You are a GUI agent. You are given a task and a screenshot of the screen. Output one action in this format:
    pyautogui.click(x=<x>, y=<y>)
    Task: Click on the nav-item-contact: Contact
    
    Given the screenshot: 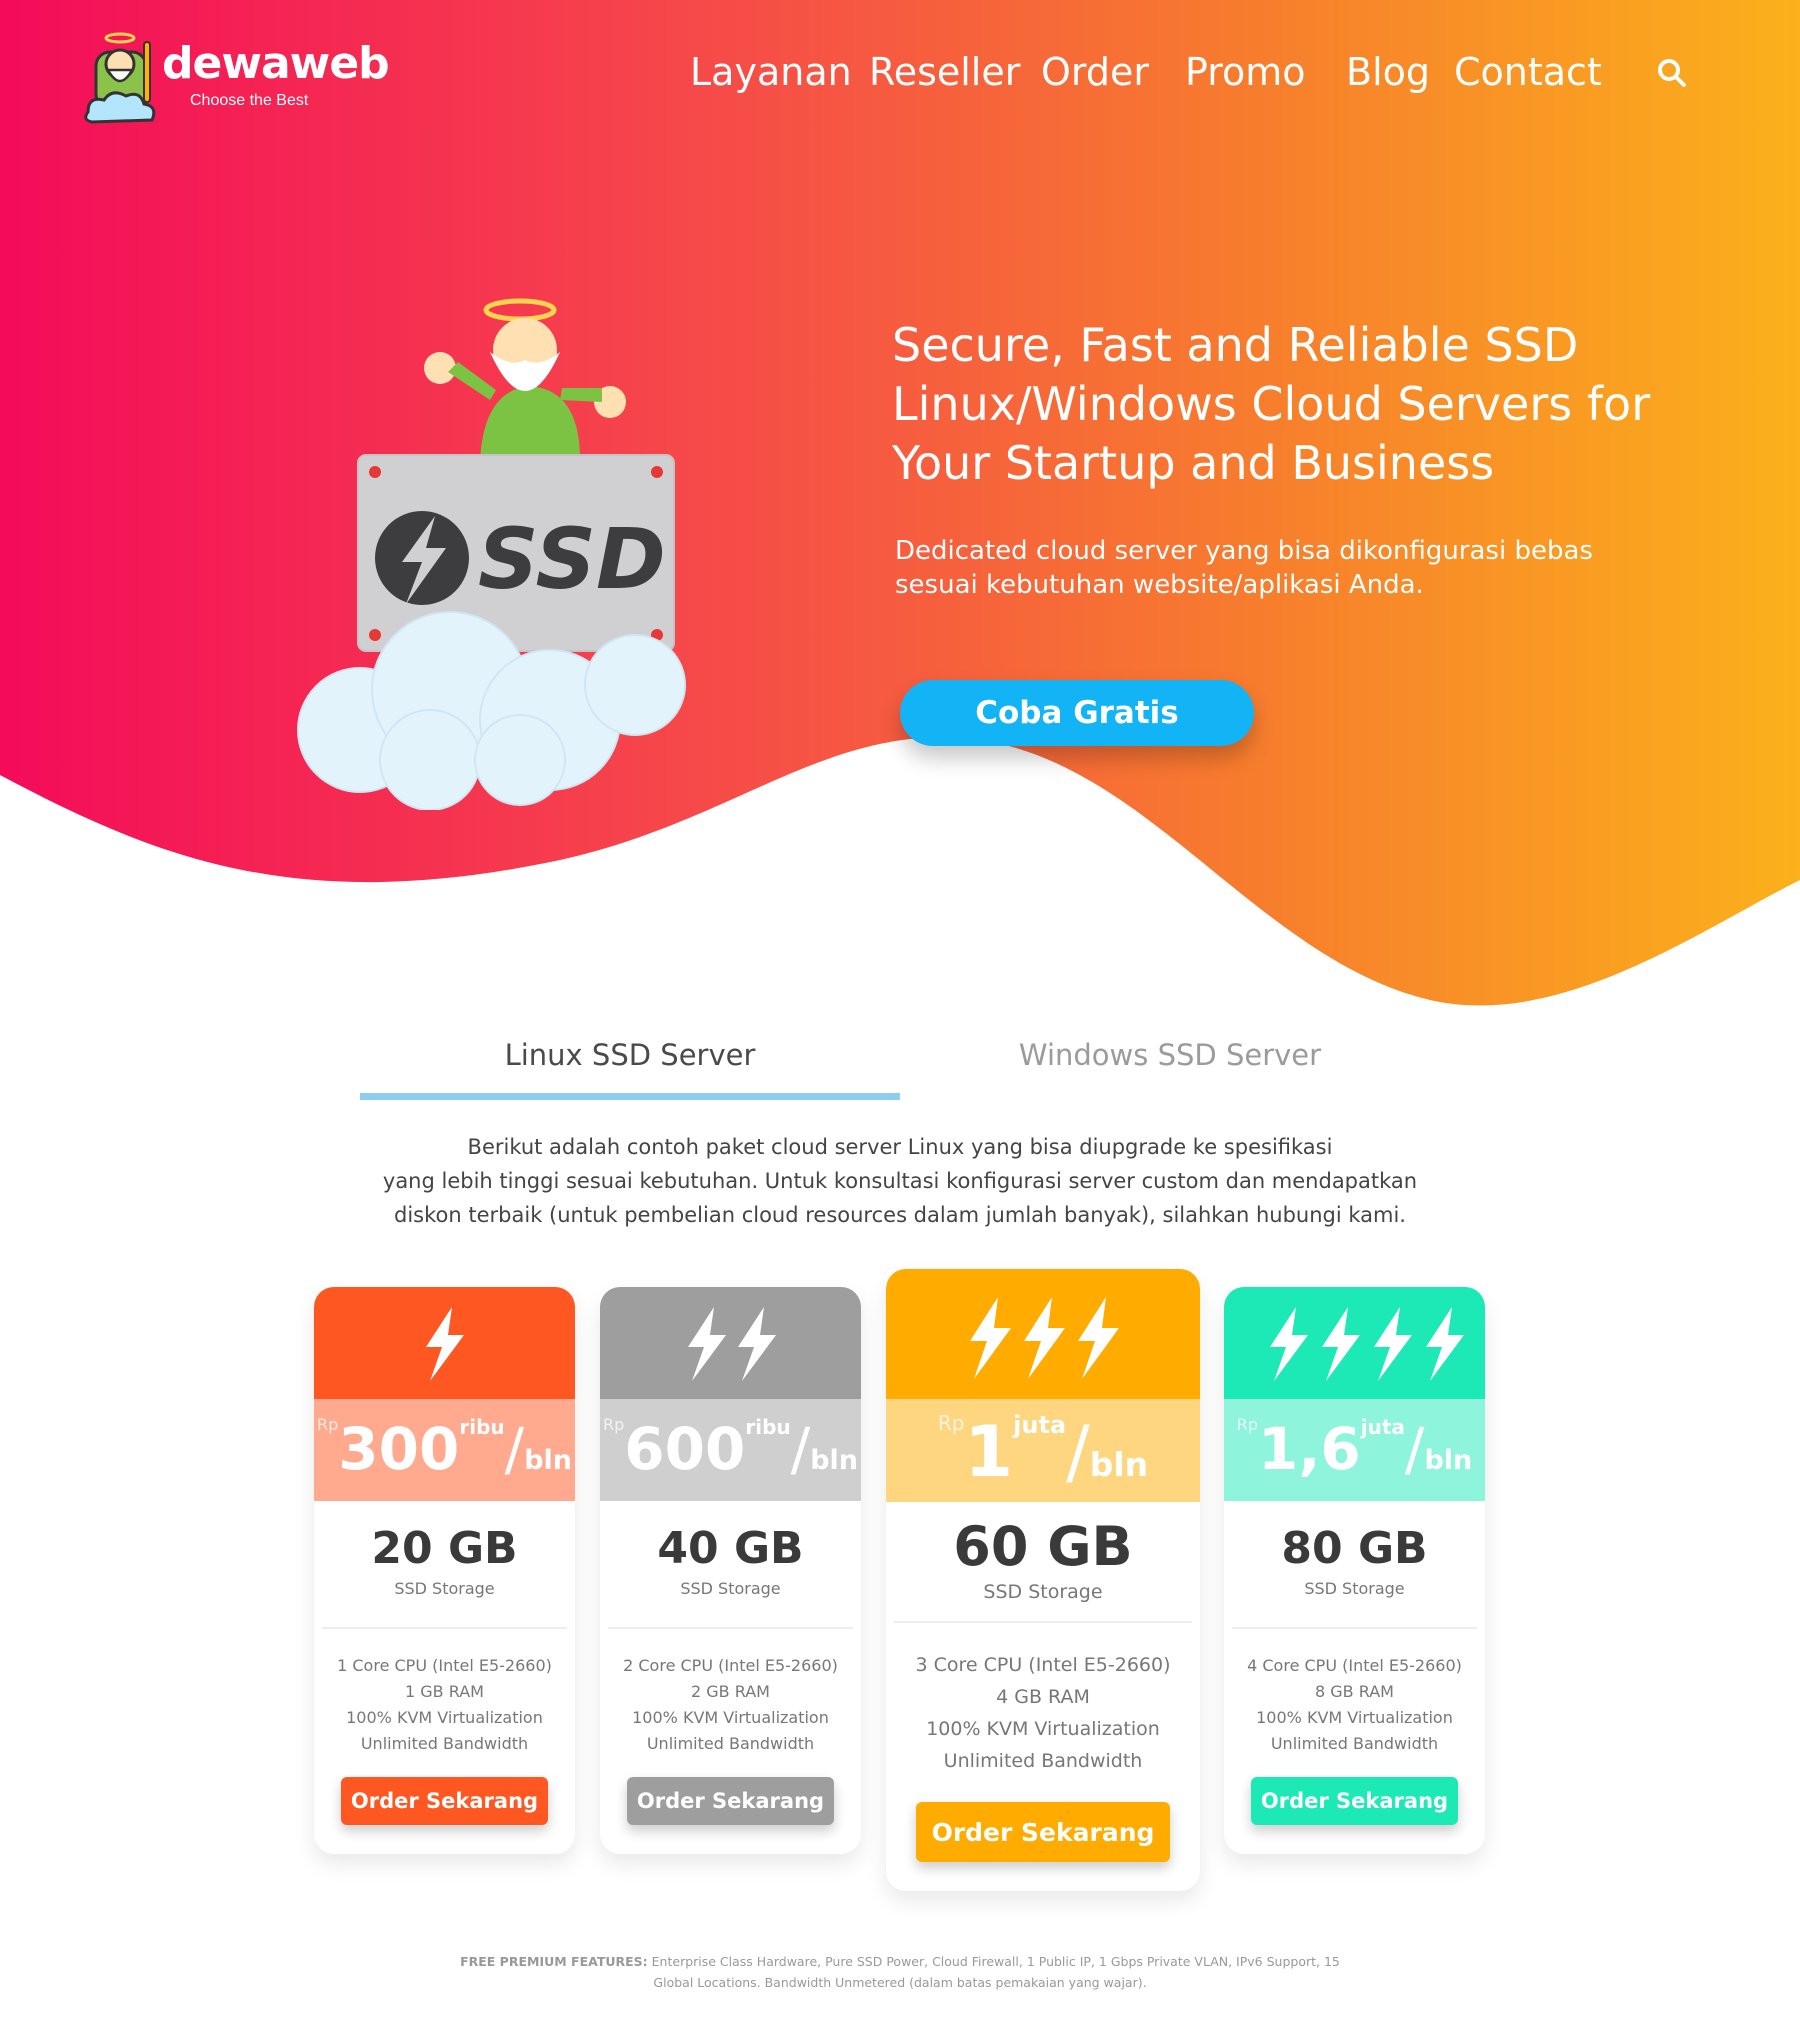 What is the action you would take?
    pyautogui.click(x=1528, y=72)
    